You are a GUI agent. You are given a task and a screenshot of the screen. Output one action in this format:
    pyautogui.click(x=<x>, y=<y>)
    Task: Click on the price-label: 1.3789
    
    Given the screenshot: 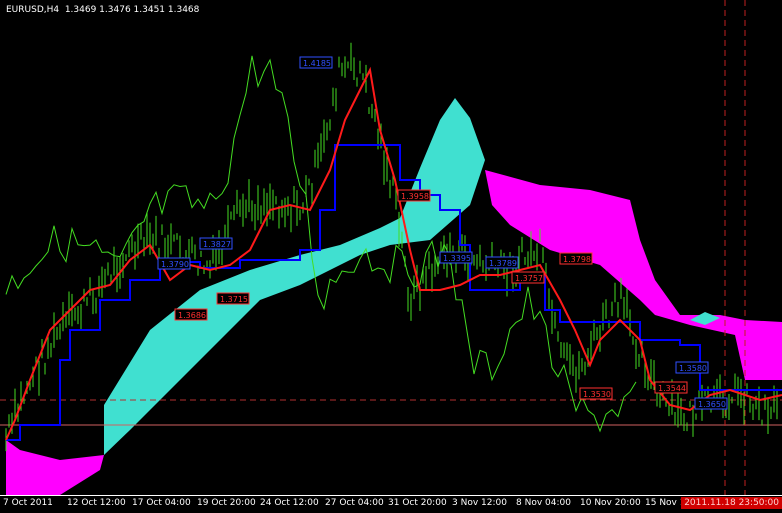 What is the action you would take?
    pyautogui.click(x=502, y=262)
    